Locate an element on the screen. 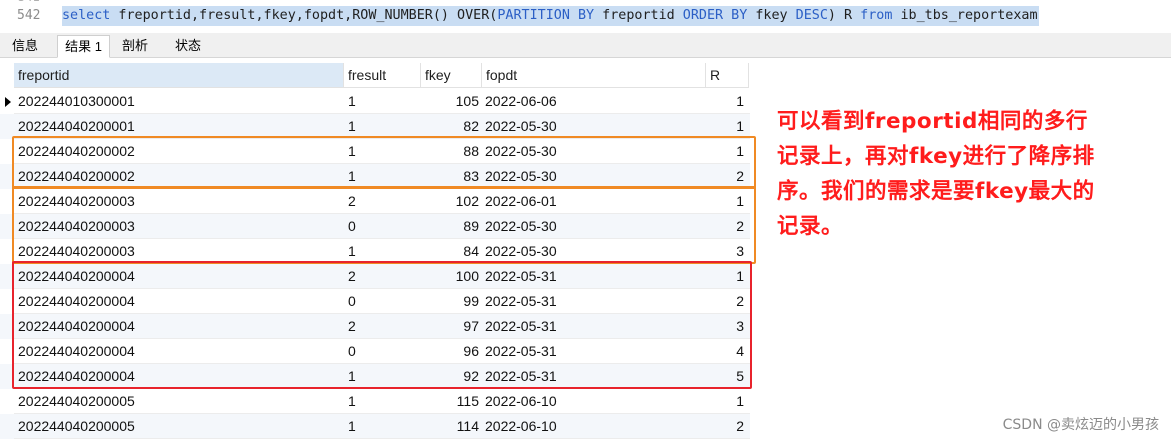 The image size is (1171, 444). table-row: 202244040200005 1 114 2022-06-10 2 is located at coordinates (375, 426).